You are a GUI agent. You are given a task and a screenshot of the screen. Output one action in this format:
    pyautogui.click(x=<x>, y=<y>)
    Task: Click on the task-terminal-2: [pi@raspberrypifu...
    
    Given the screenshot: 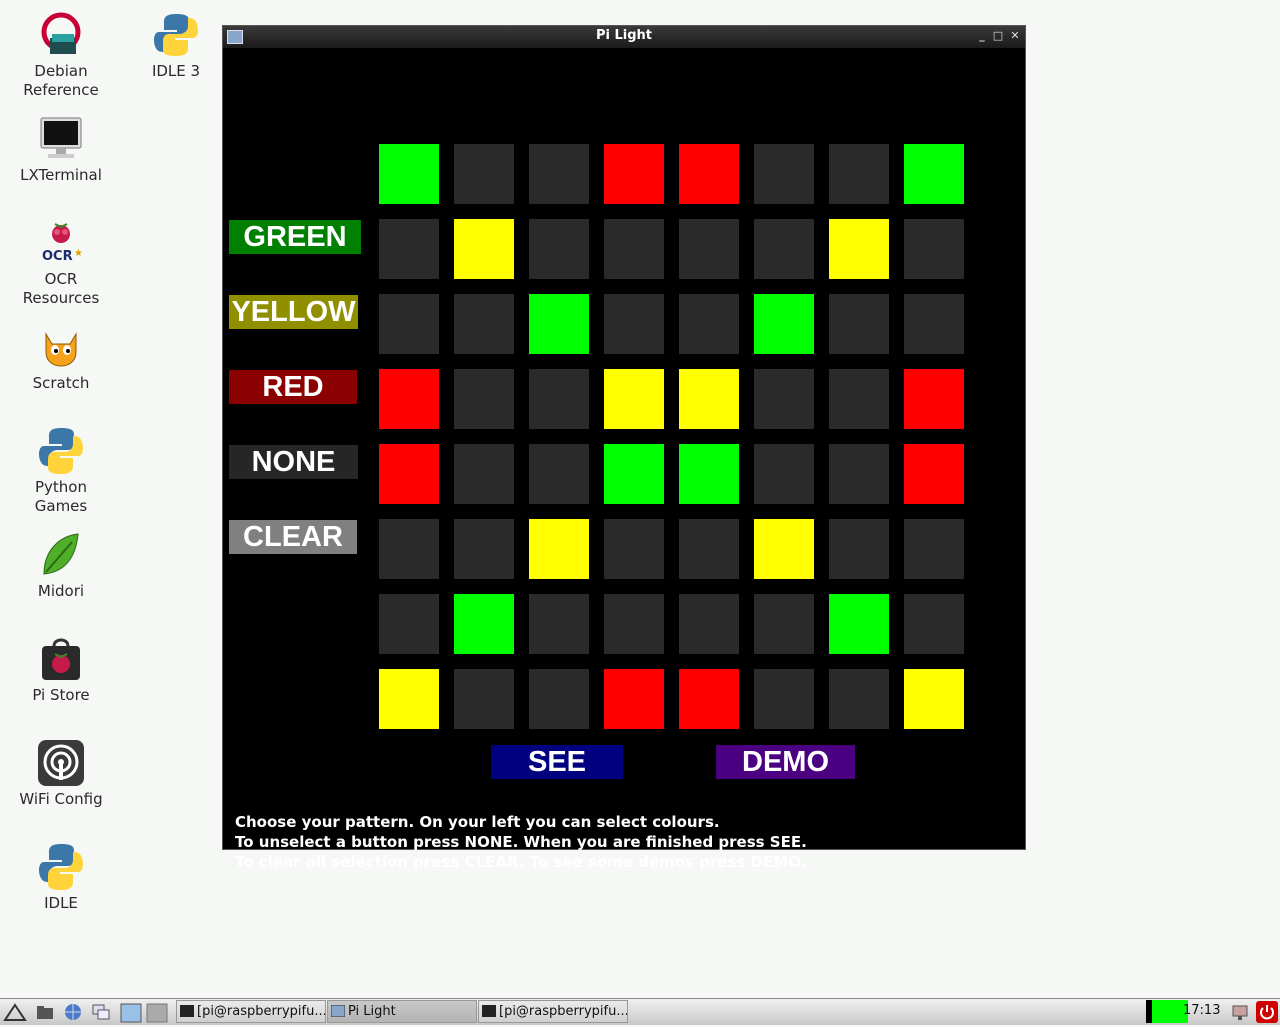 What is the action you would take?
    pyautogui.click(x=553, y=1011)
    